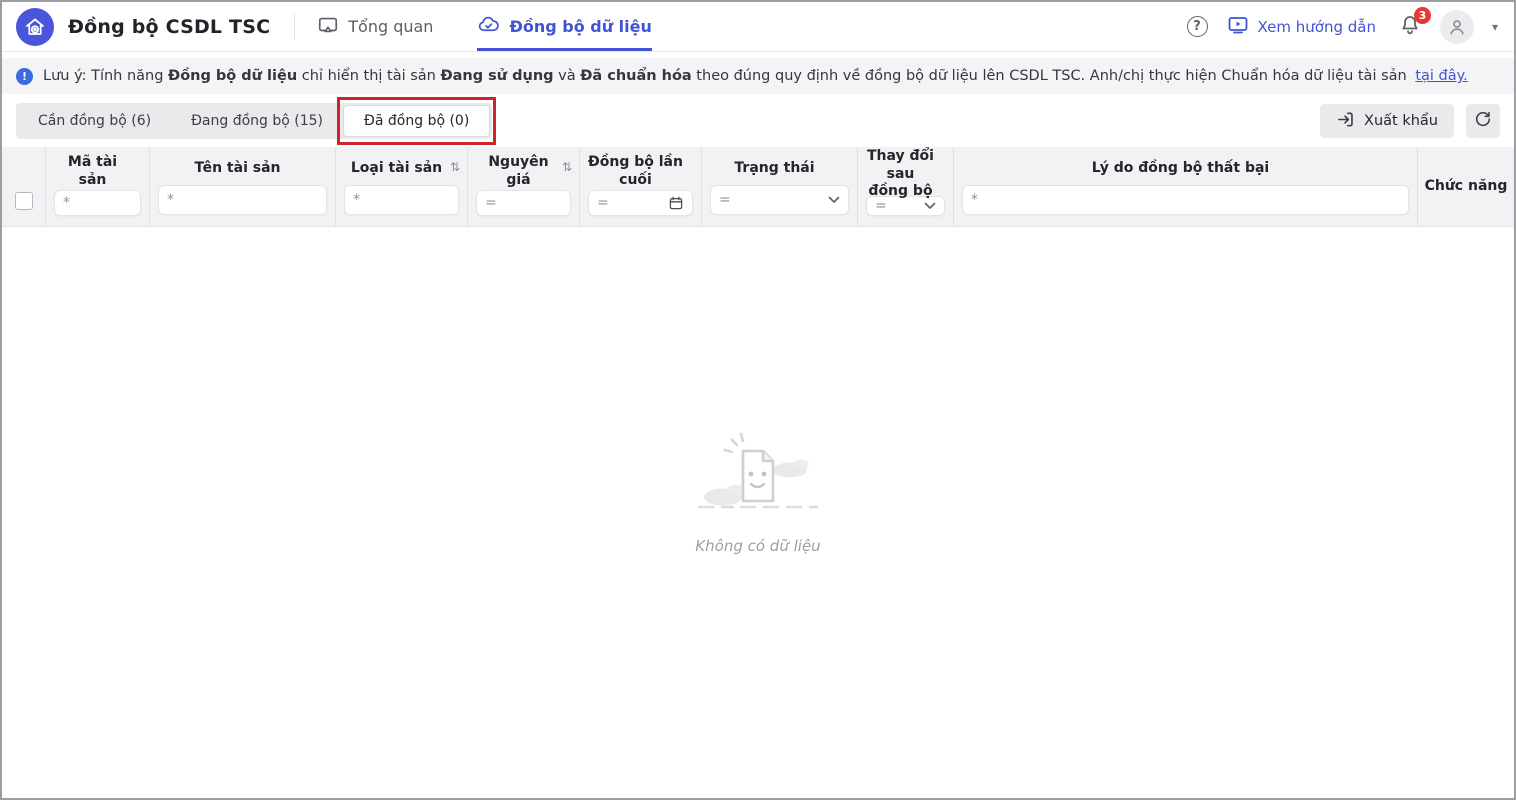  I want to click on header-nav-tabs: Tổng quan Đồng bộ dữ liệu, so click(484, 26).